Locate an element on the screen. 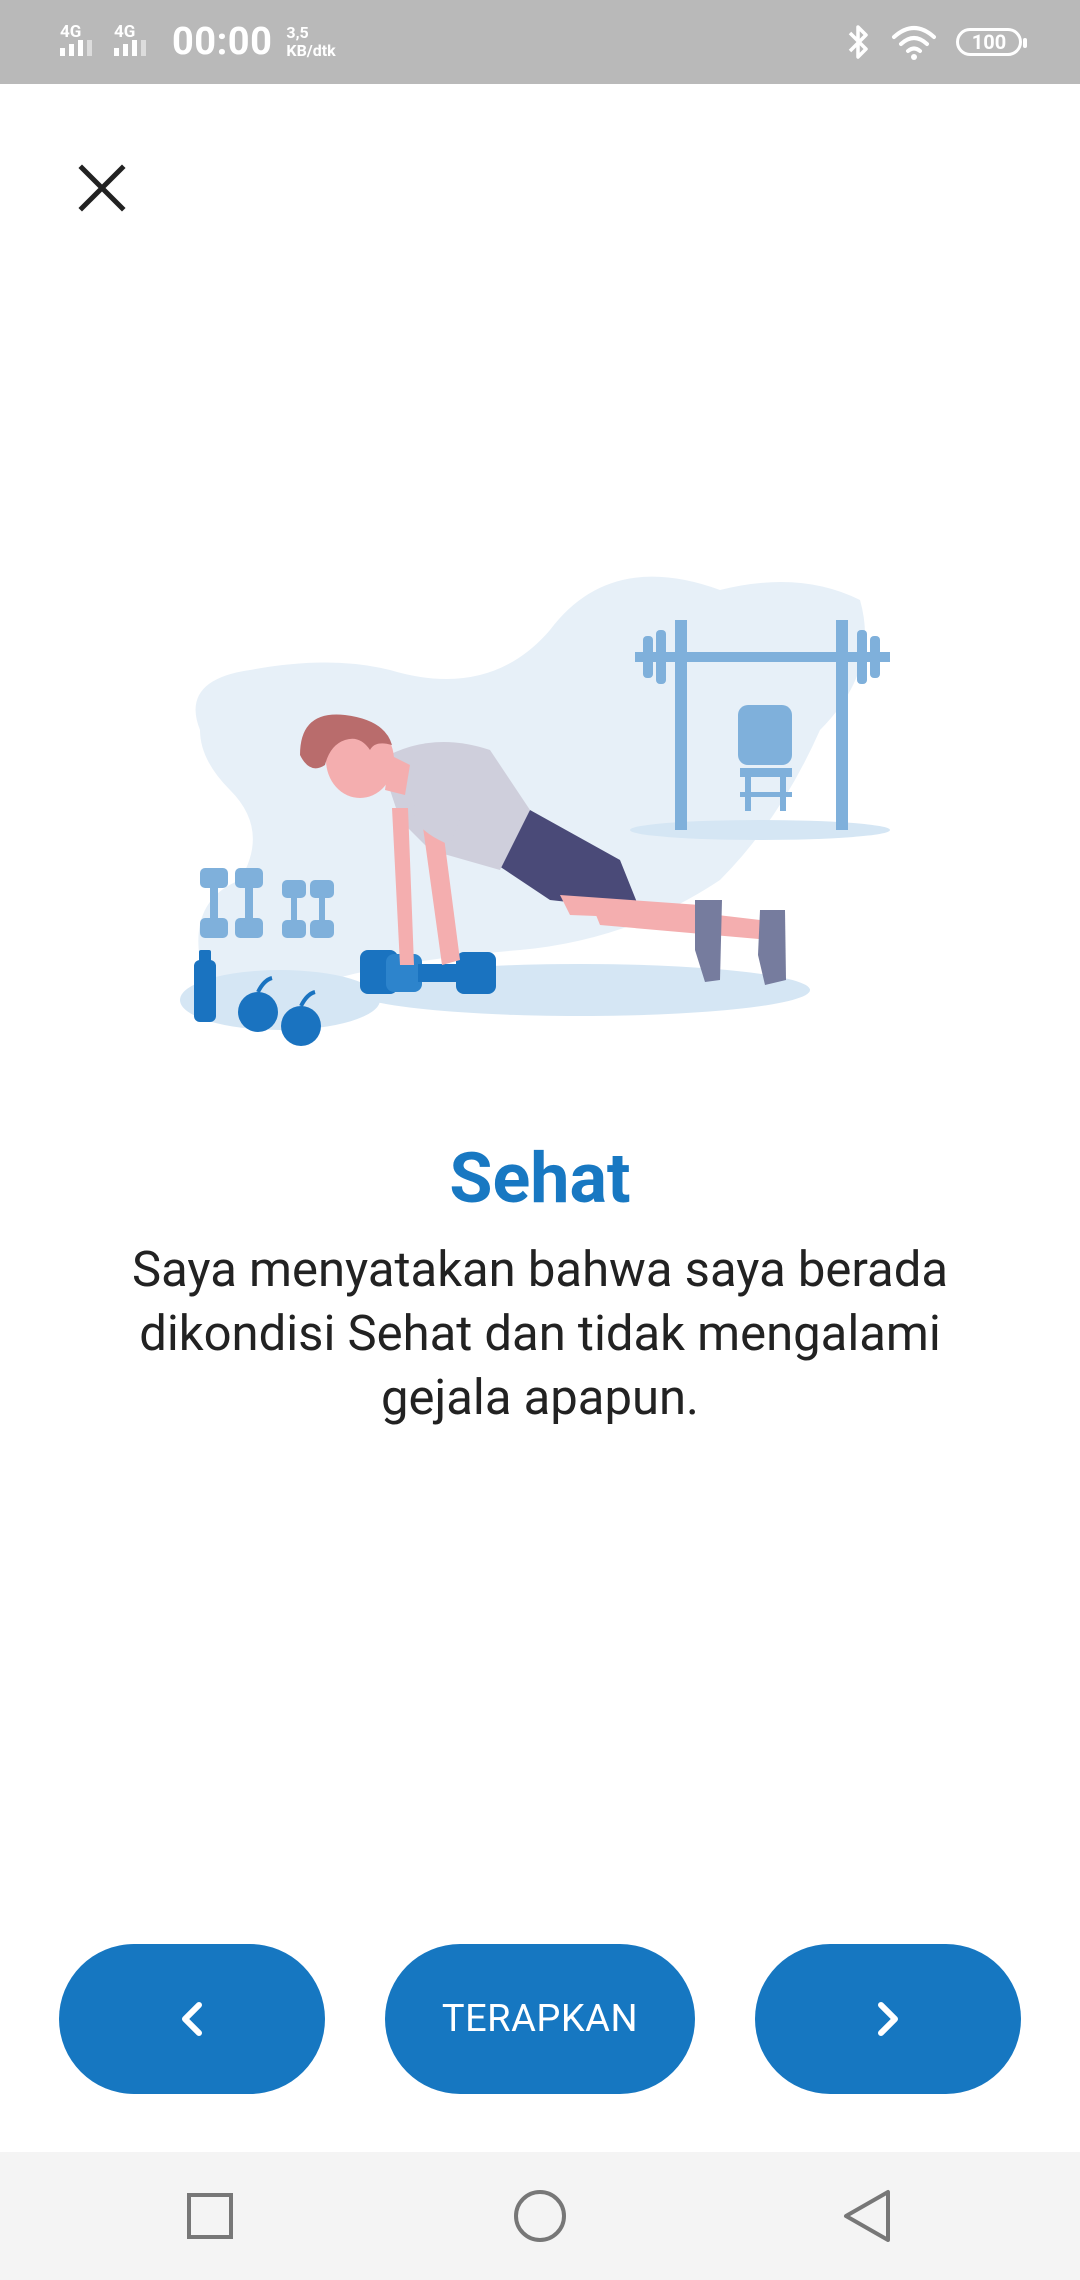 Image resolution: width=1080 pixels, height=2280 pixels. apply-button-label: TERAPKAN is located at coordinates (540, 2019).